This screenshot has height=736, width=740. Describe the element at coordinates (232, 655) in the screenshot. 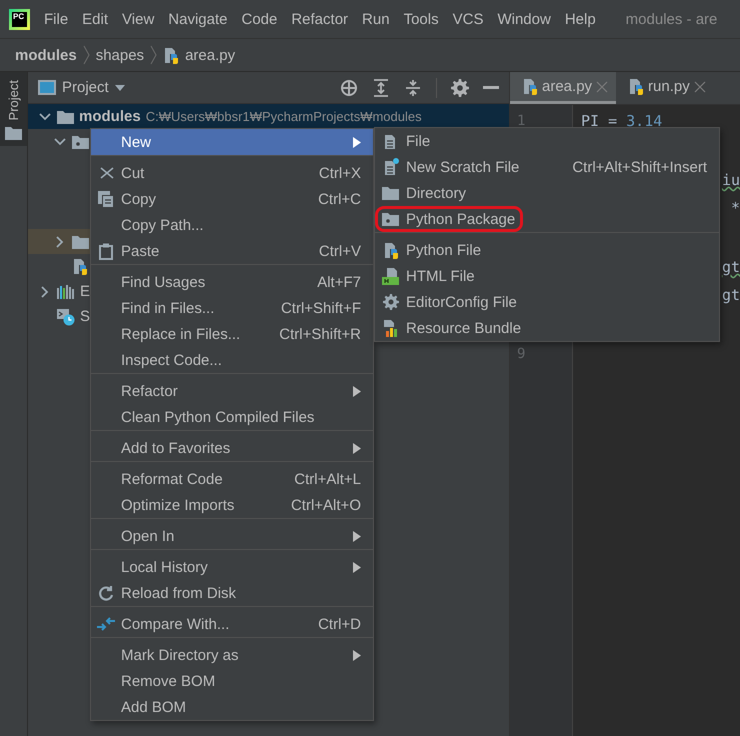

I see `menu-item: Mark Directory as` at that location.